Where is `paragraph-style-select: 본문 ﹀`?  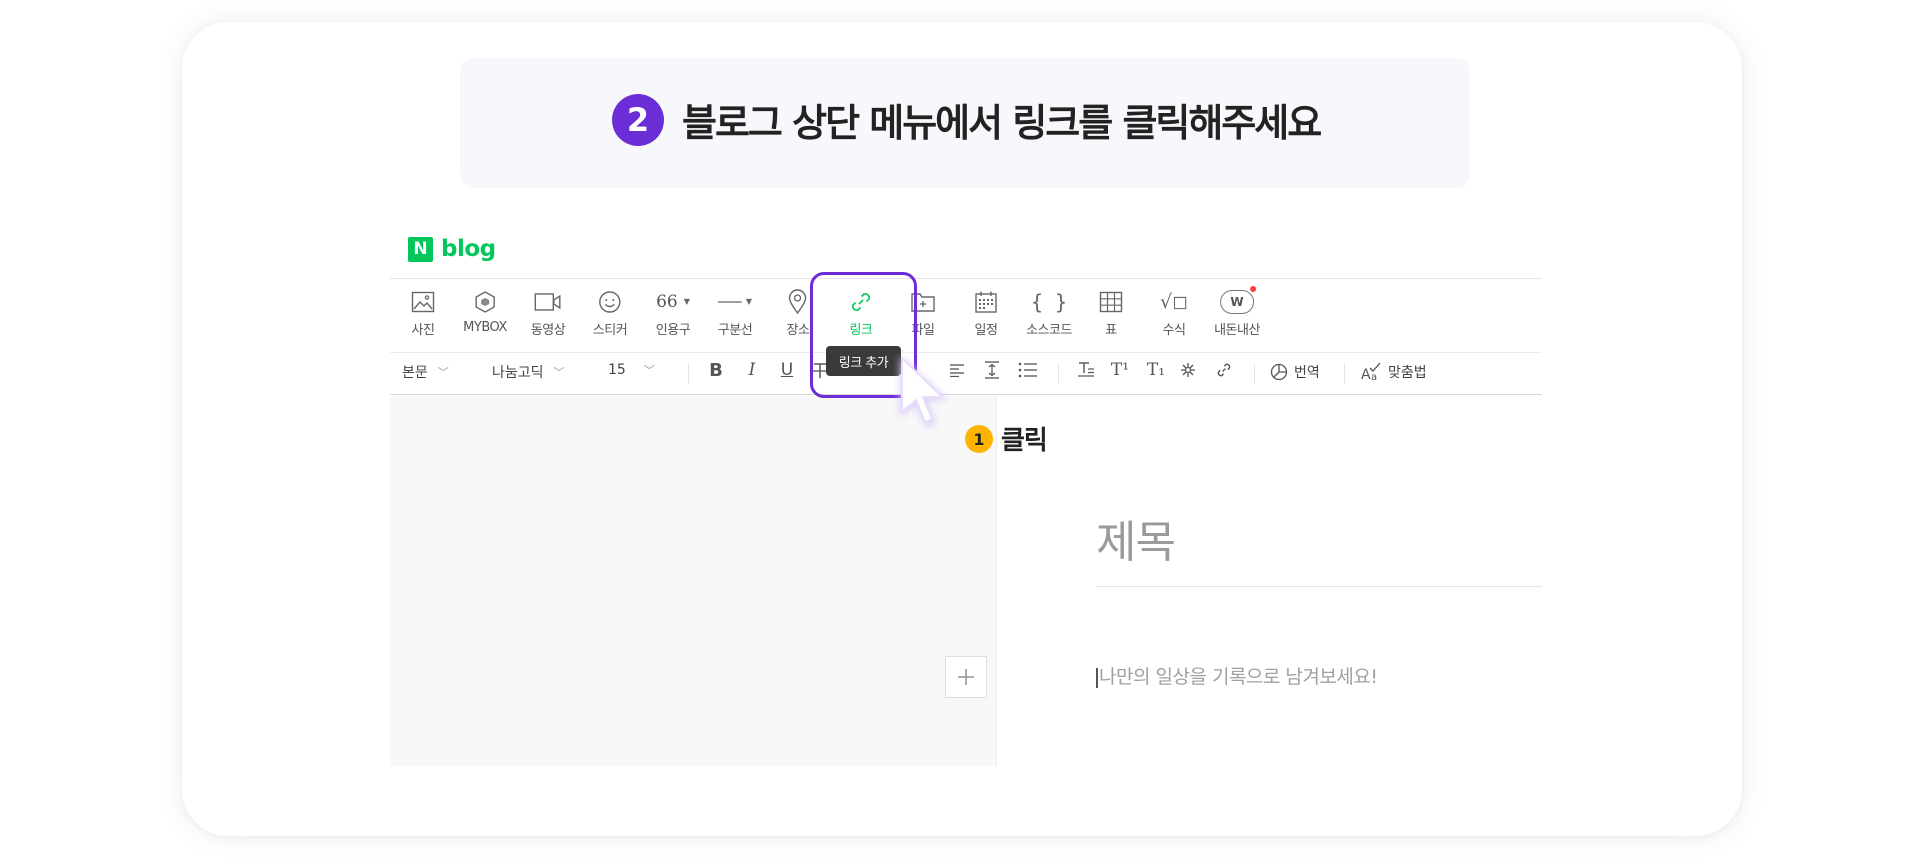
paragraph-style-select: 본문 ﹀ is located at coordinates (425, 372).